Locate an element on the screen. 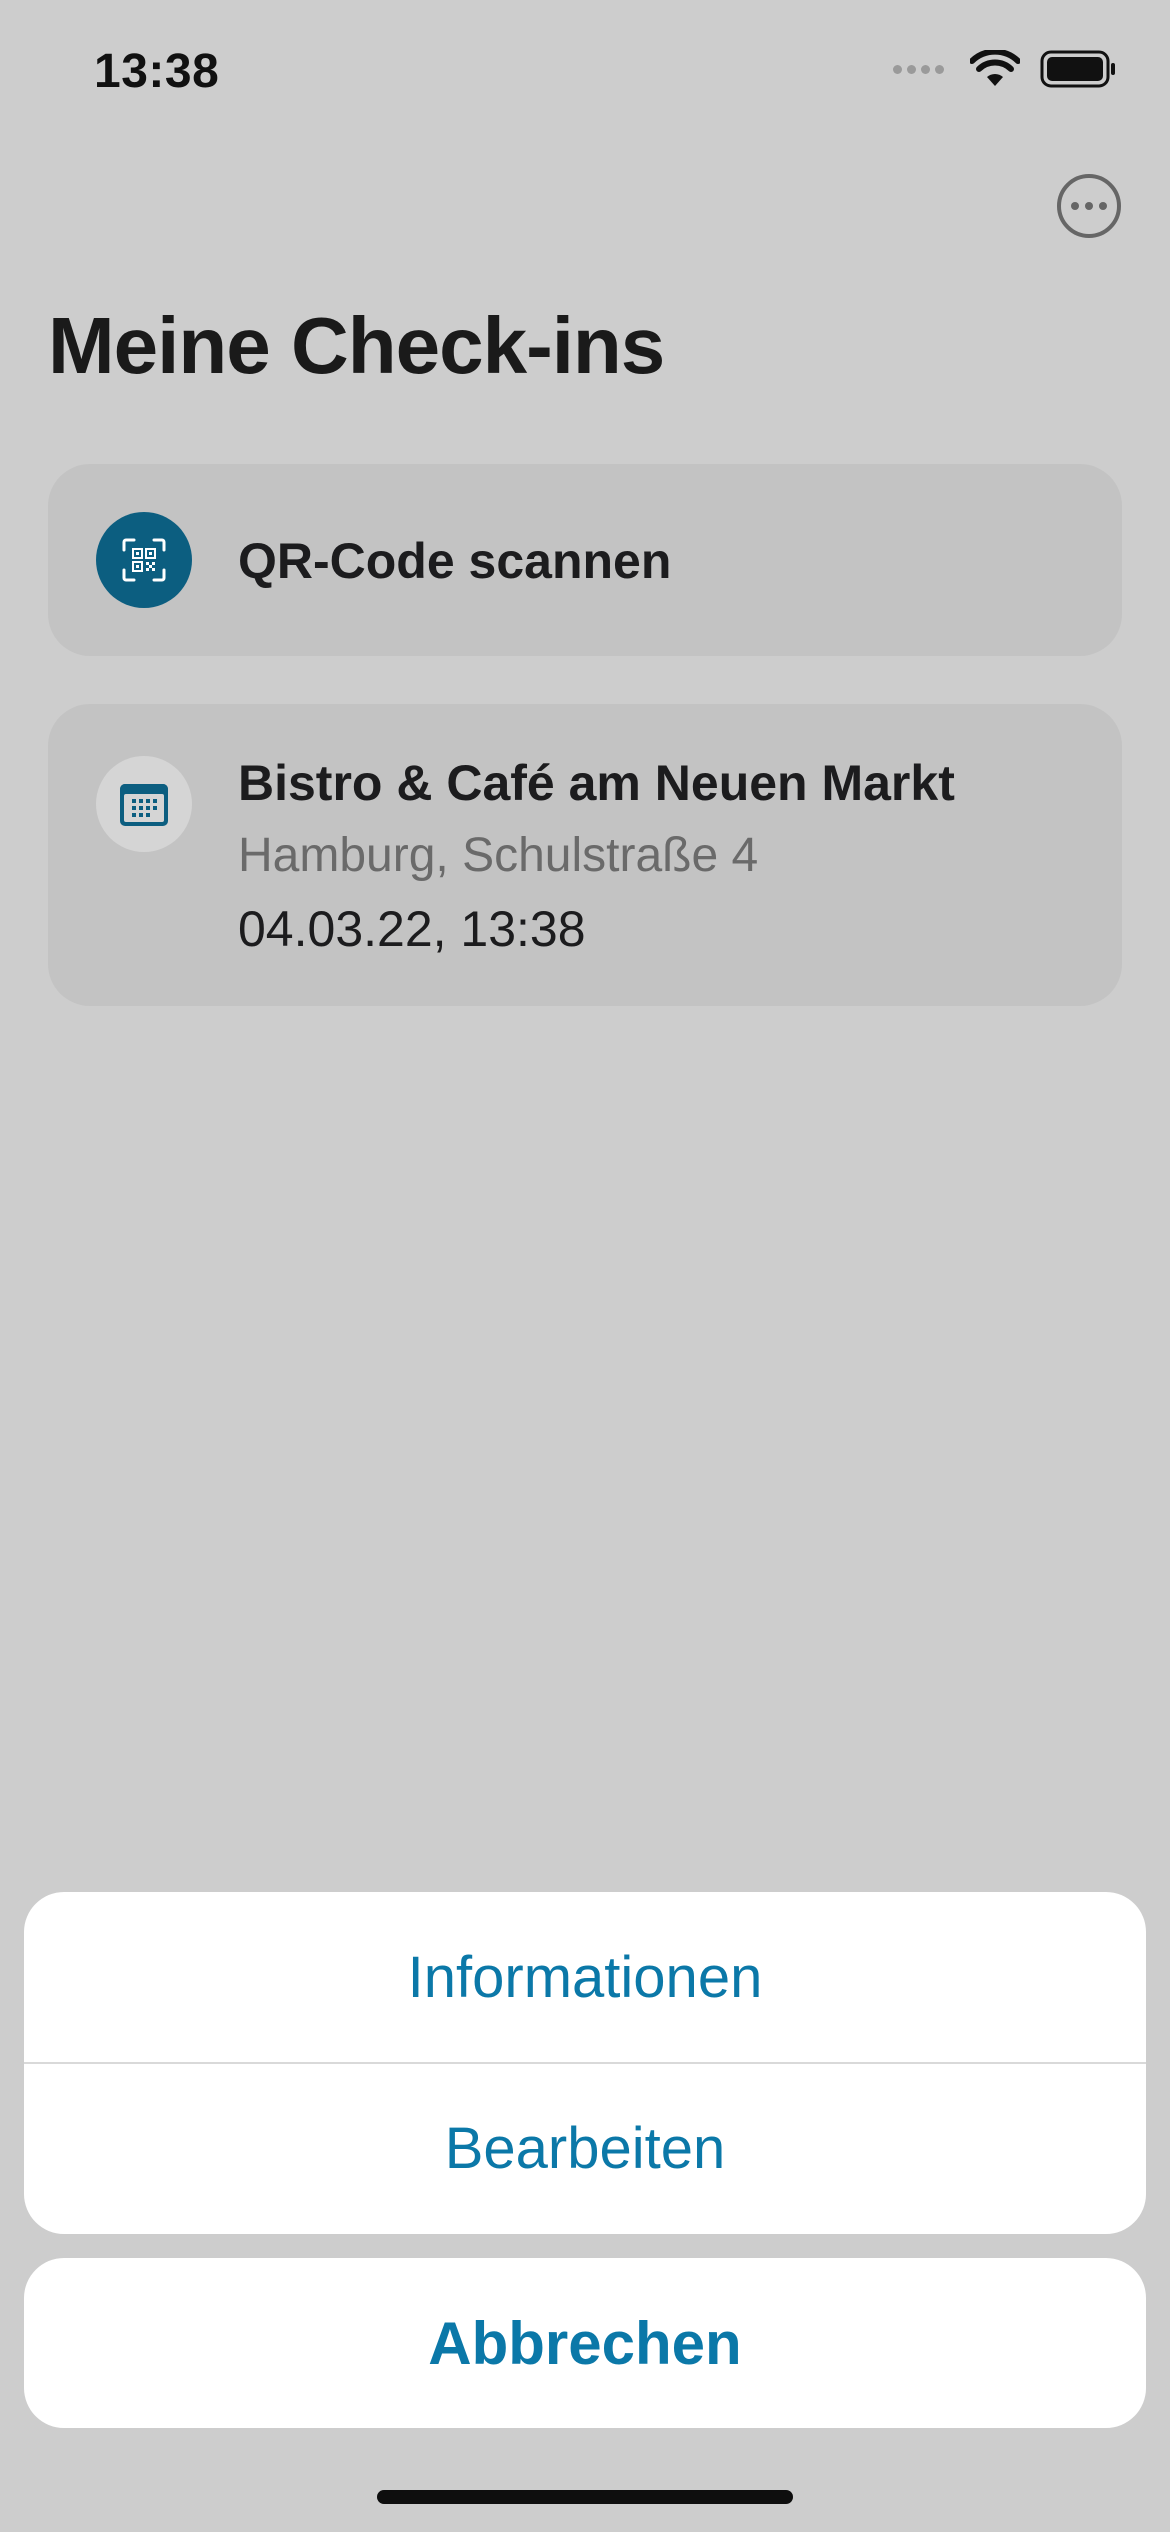  page-title: Meine Check-ins is located at coordinates (356, 345).